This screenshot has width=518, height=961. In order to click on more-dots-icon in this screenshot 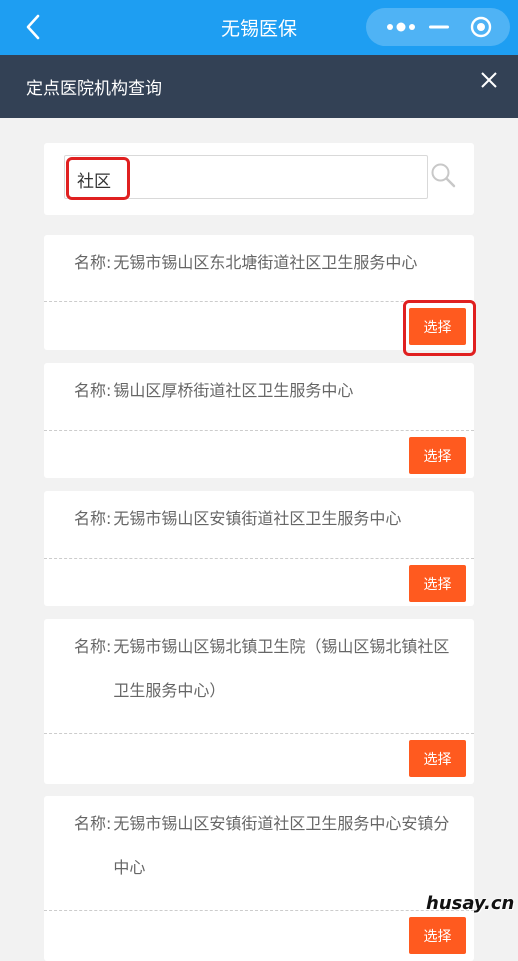, I will do `click(402, 27)`.